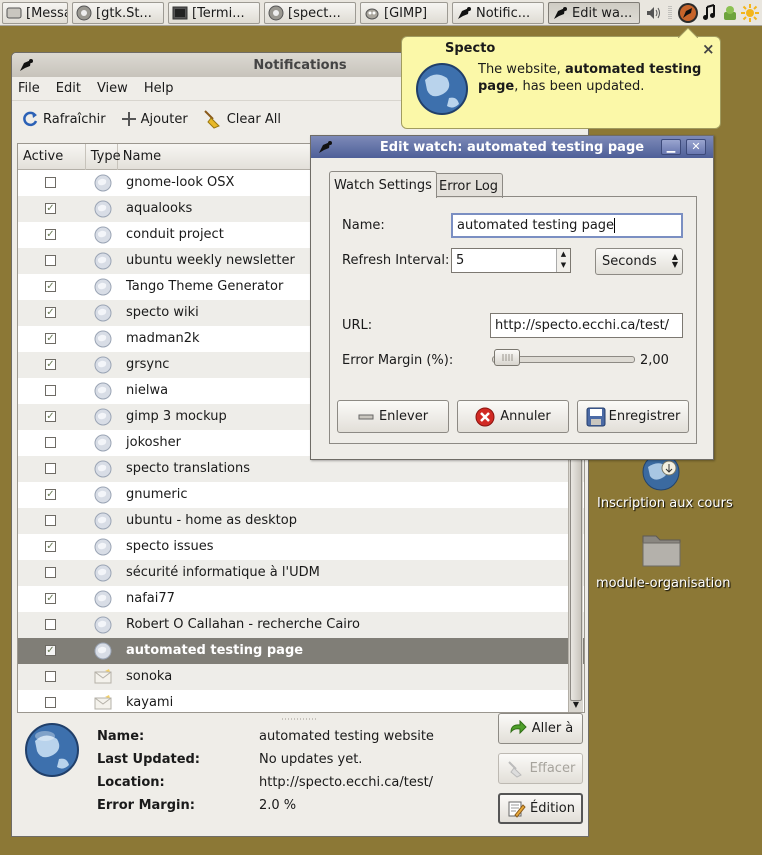  Describe the element at coordinates (469, 185) in the screenshot. I see `tab-error-log: Error Log` at that location.